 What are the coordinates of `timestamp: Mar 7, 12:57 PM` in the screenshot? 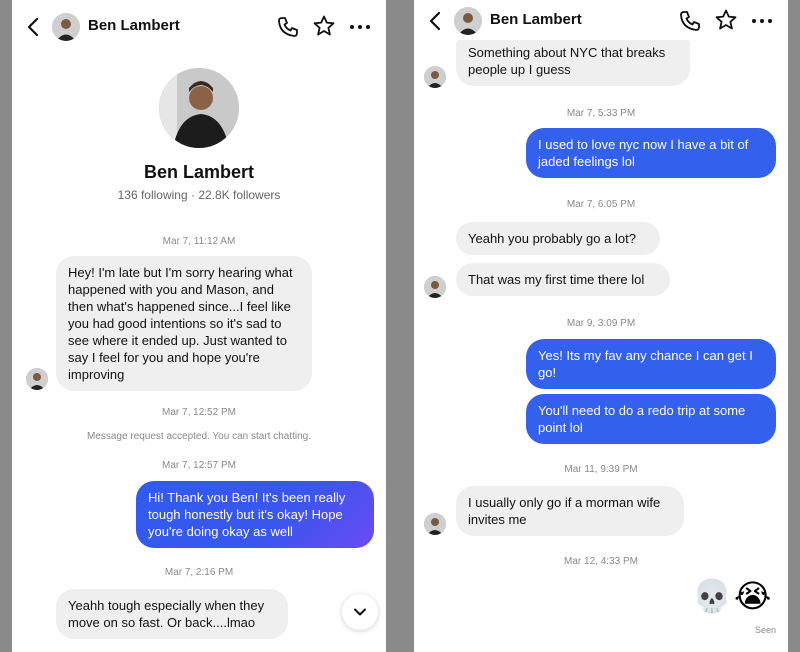 It's located at (199, 465).